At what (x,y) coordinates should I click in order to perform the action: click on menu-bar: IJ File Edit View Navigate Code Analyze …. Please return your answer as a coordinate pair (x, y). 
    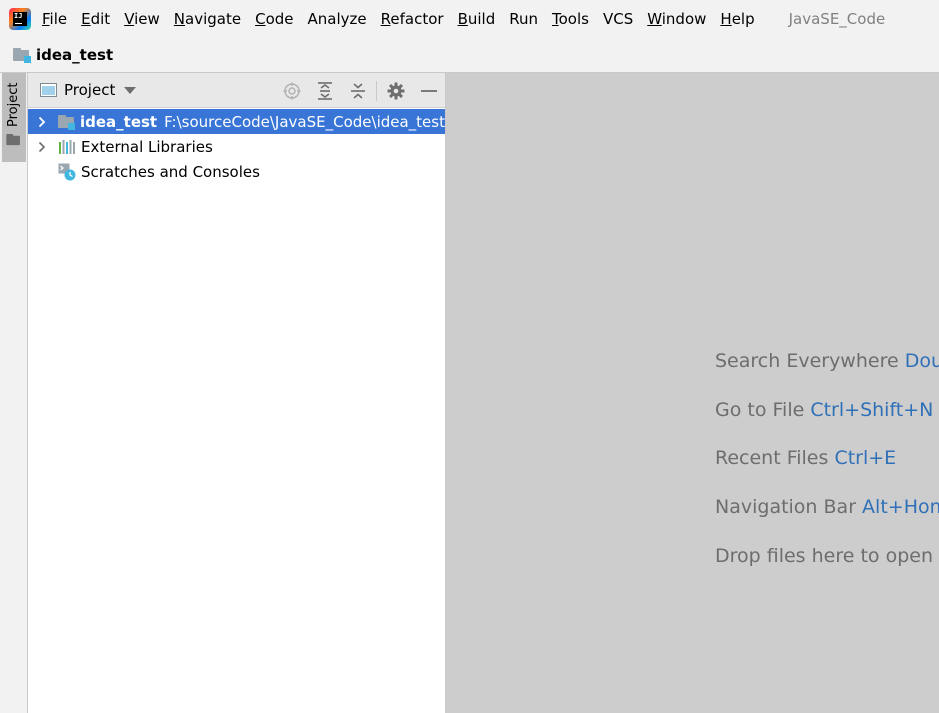
    Looking at the image, I should click on (469, 19).